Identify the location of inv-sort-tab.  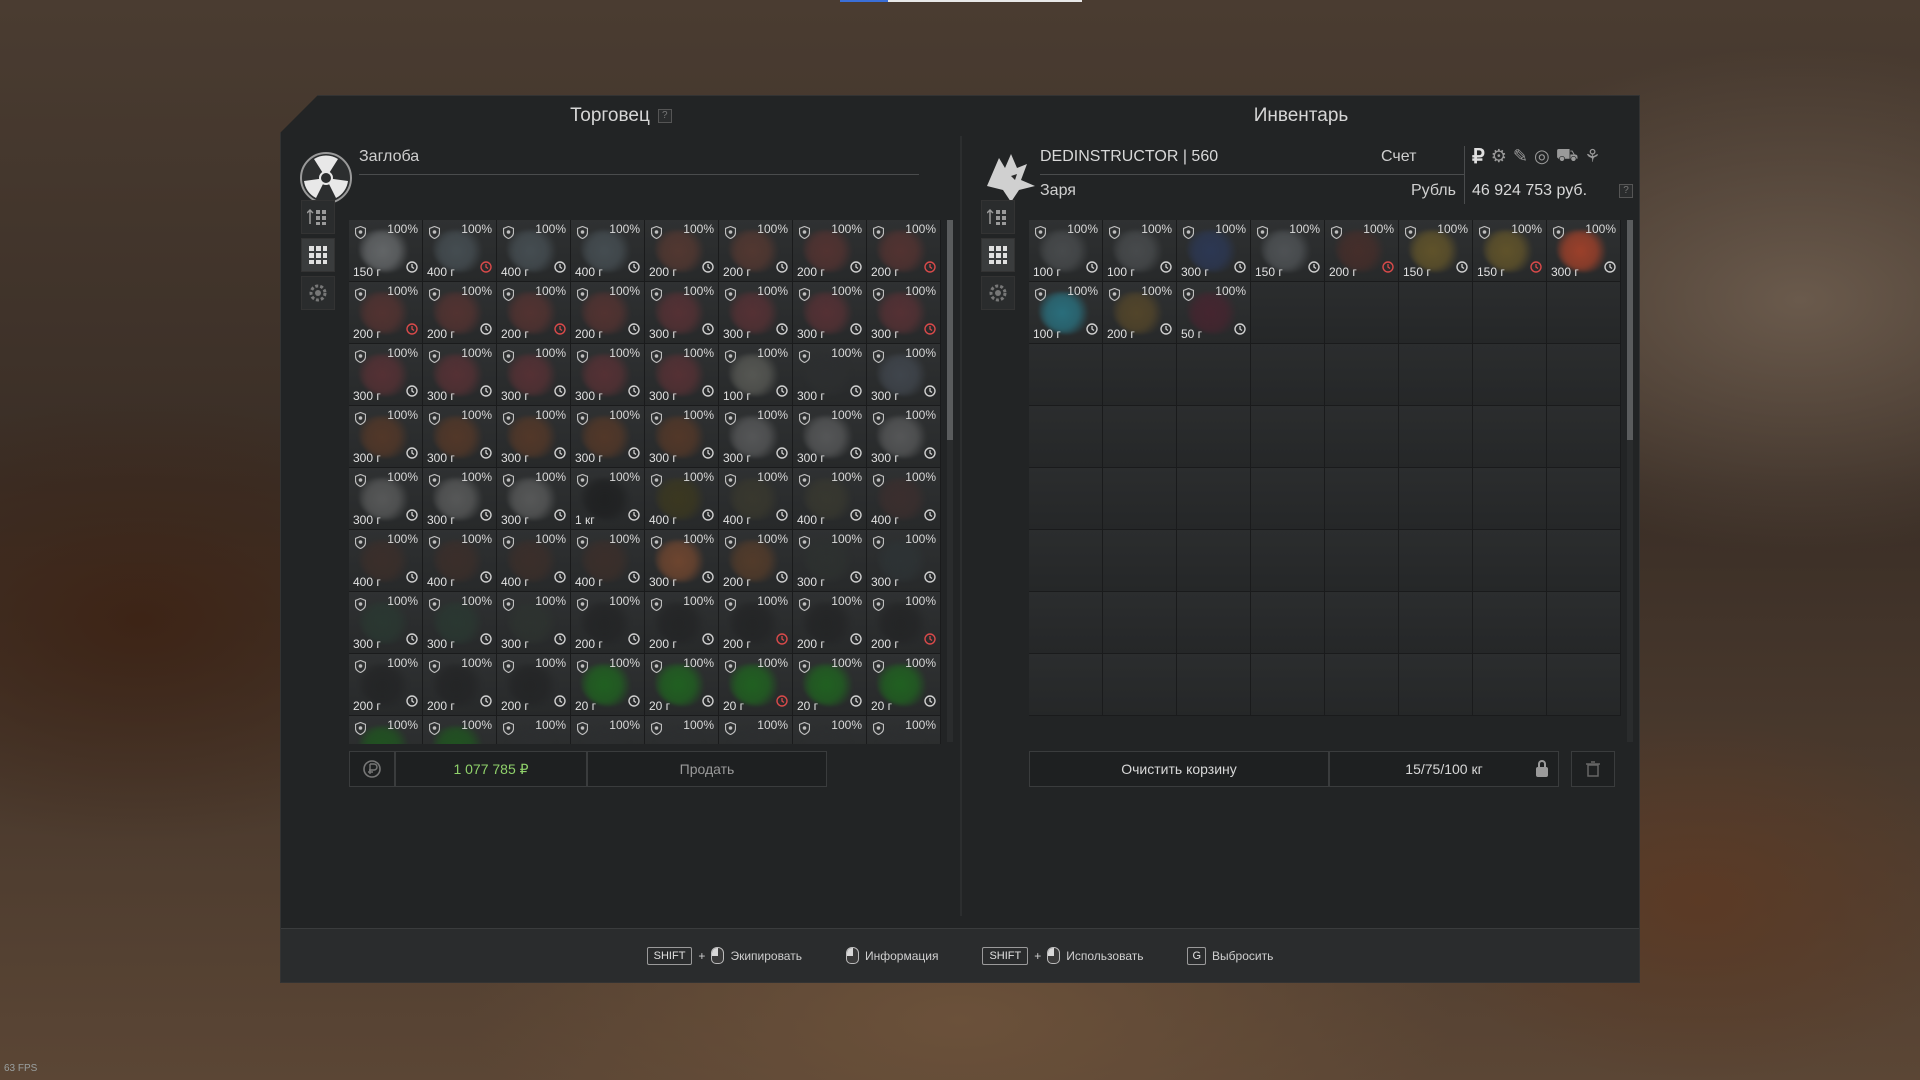
(998, 217).